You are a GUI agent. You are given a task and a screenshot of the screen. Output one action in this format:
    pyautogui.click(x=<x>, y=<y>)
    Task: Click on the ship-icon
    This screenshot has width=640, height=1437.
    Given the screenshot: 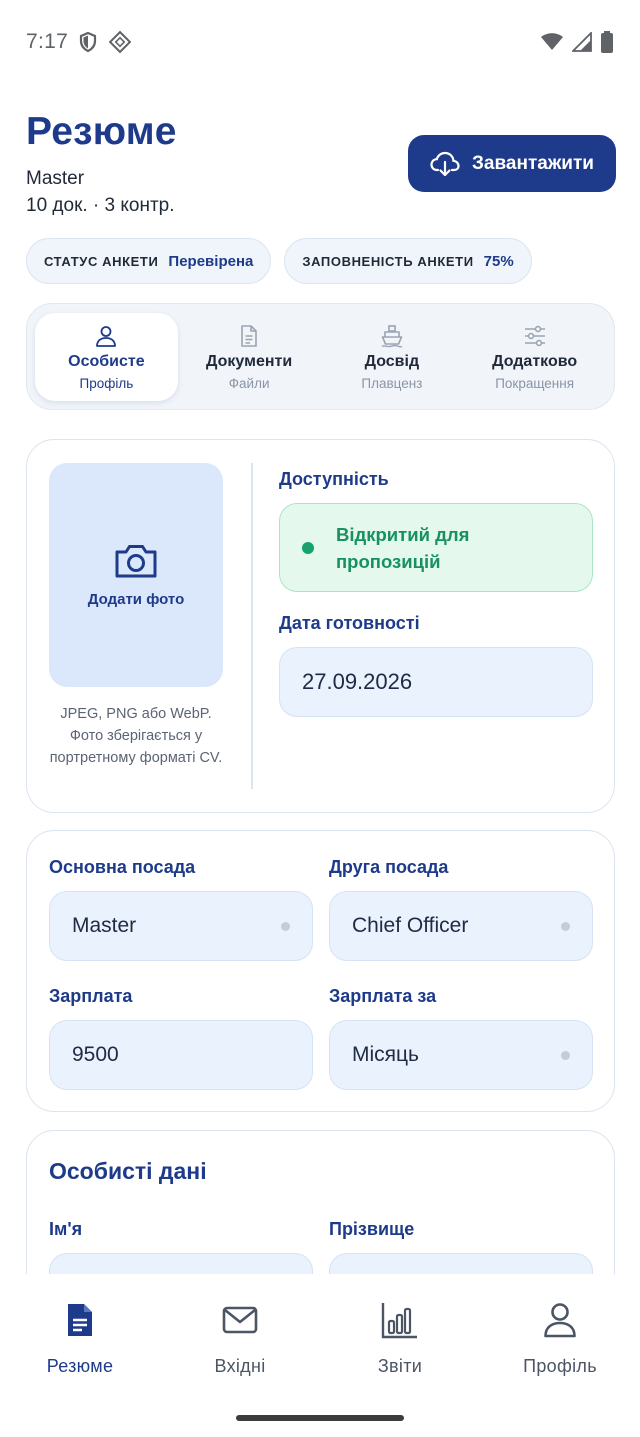 What is the action you would take?
    pyautogui.click(x=392, y=336)
    